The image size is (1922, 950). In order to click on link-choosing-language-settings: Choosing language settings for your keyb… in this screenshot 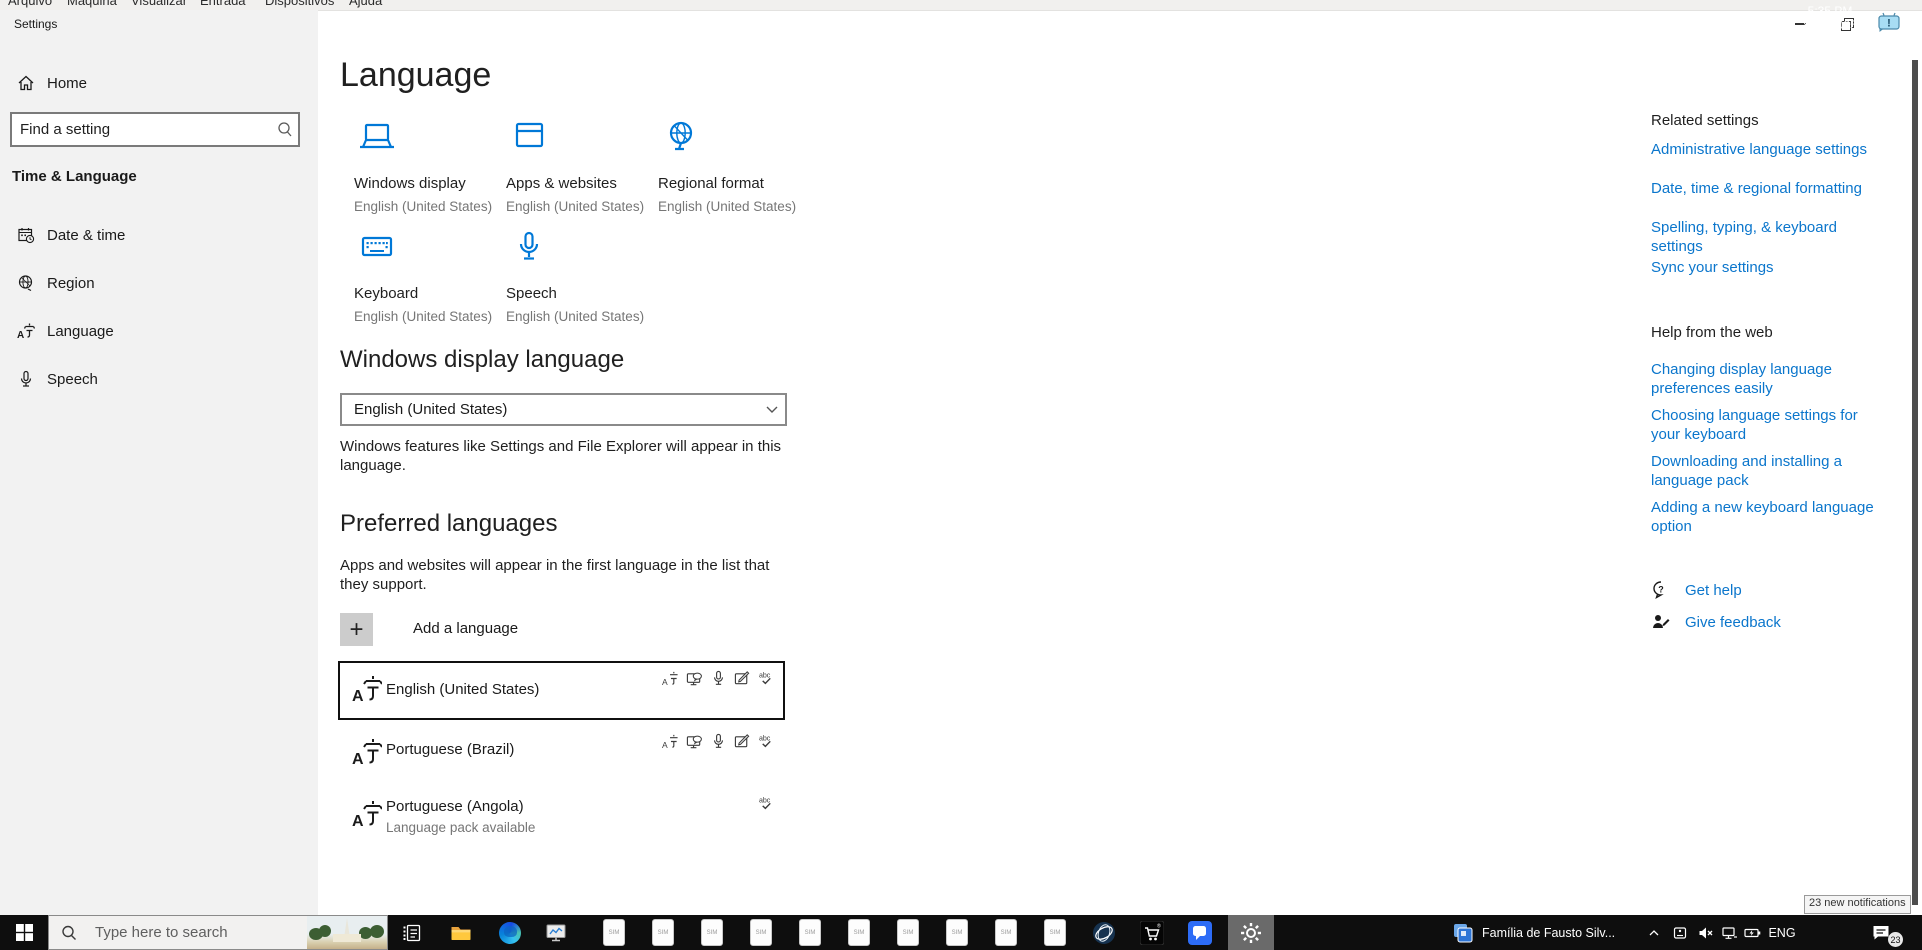, I will do `click(1768, 425)`.